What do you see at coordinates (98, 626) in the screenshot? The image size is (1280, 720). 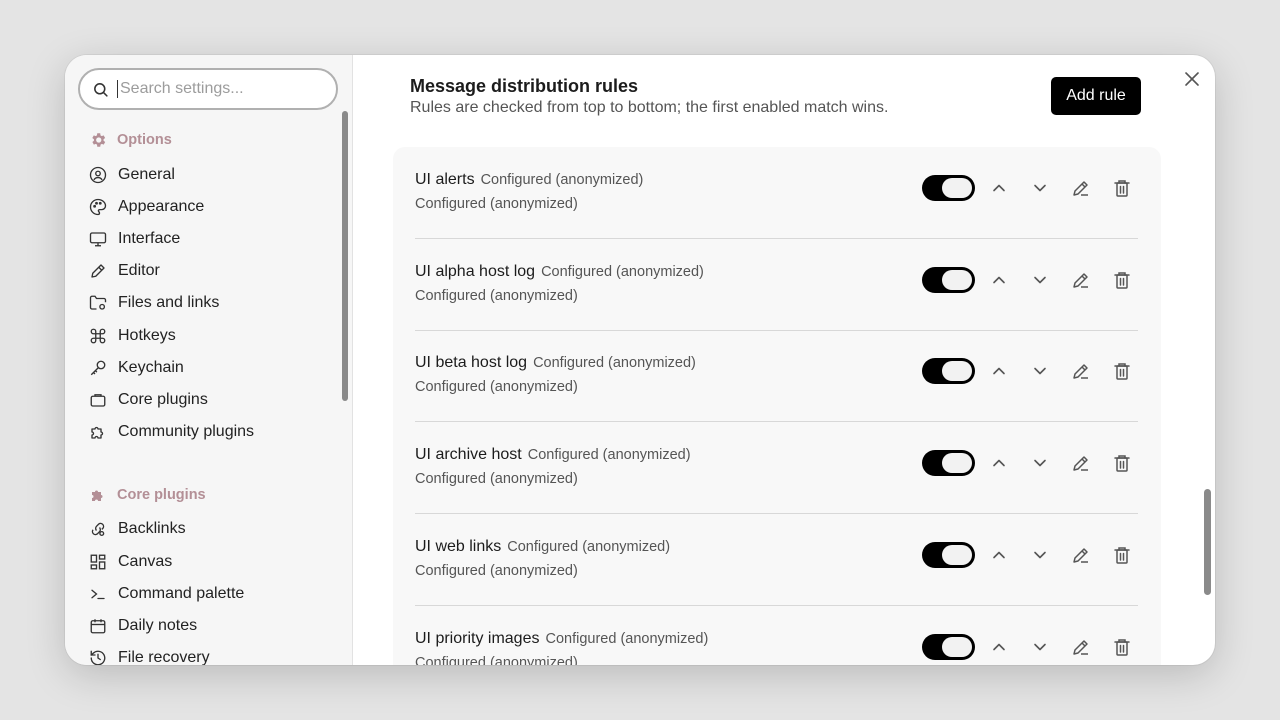 I see `calendar-icon` at bounding box center [98, 626].